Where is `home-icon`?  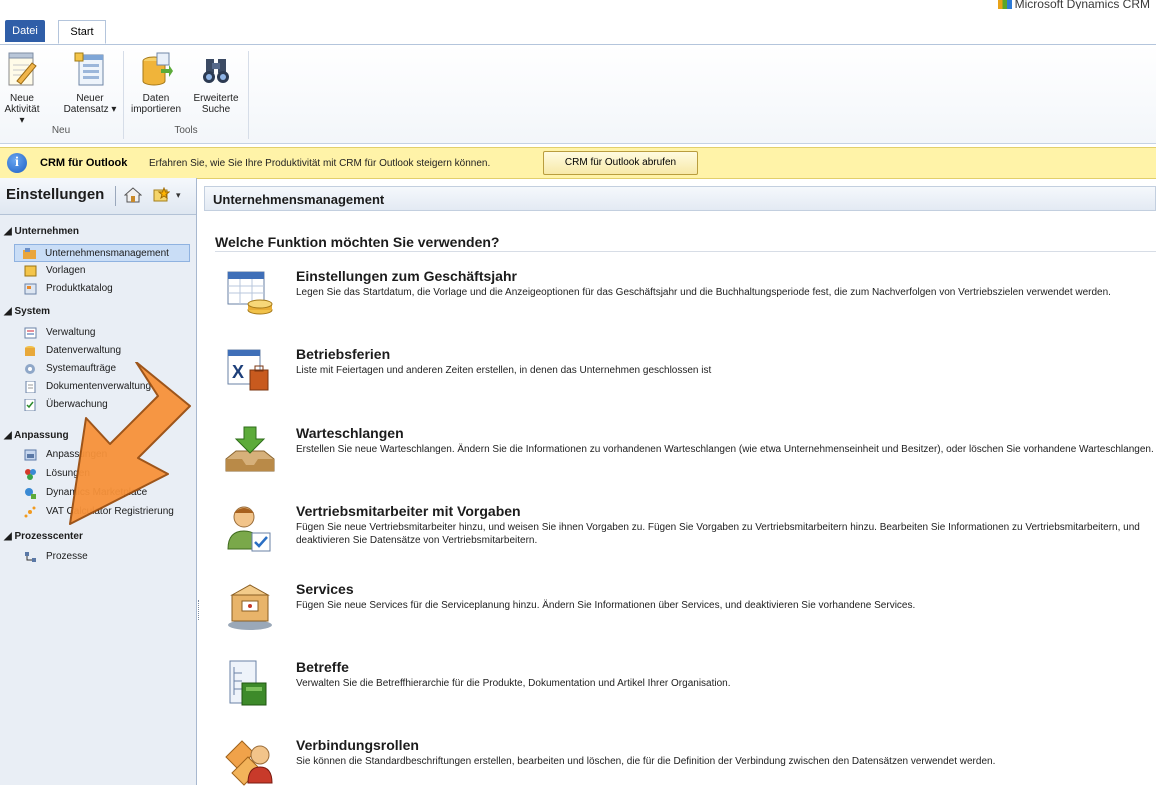 home-icon is located at coordinates (133, 195).